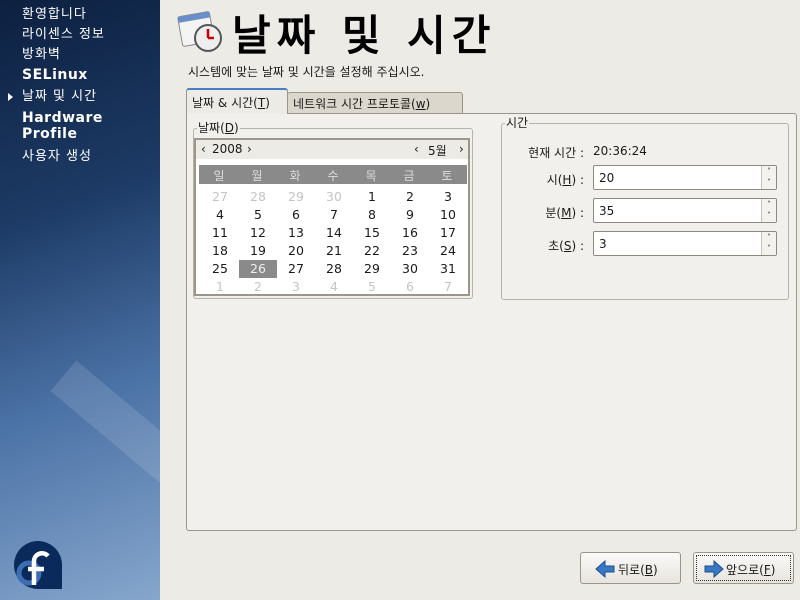  What do you see at coordinates (227, 149) in the screenshot?
I see `year-label: 2008` at bounding box center [227, 149].